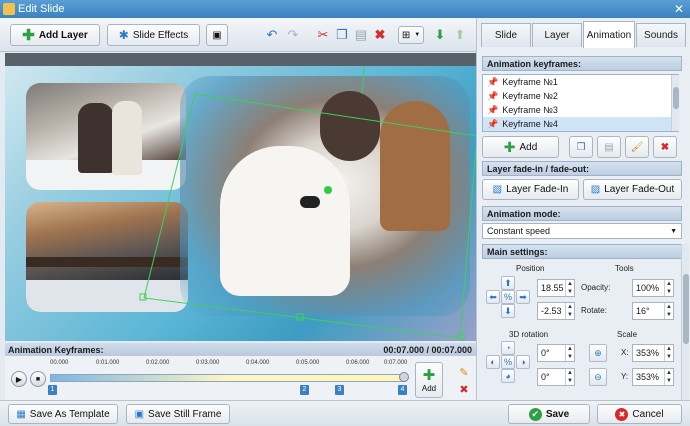 The width and height of the screenshot is (690, 426). What do you see at coordinates (160, 35) in the screenshot?
I see `slide-effects-label: Slide Effects` at bounding box center [160, 35].